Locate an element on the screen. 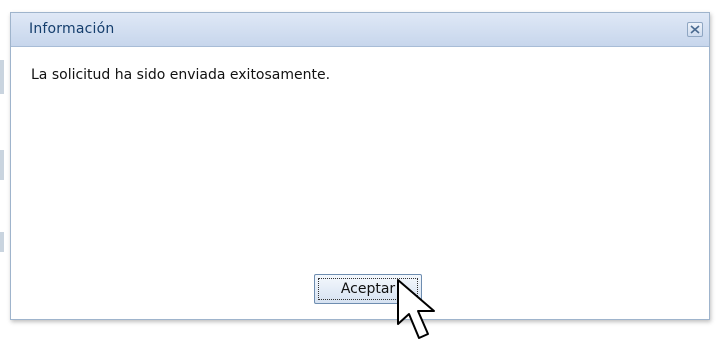  close-icon is located at coordinates (695, 29).